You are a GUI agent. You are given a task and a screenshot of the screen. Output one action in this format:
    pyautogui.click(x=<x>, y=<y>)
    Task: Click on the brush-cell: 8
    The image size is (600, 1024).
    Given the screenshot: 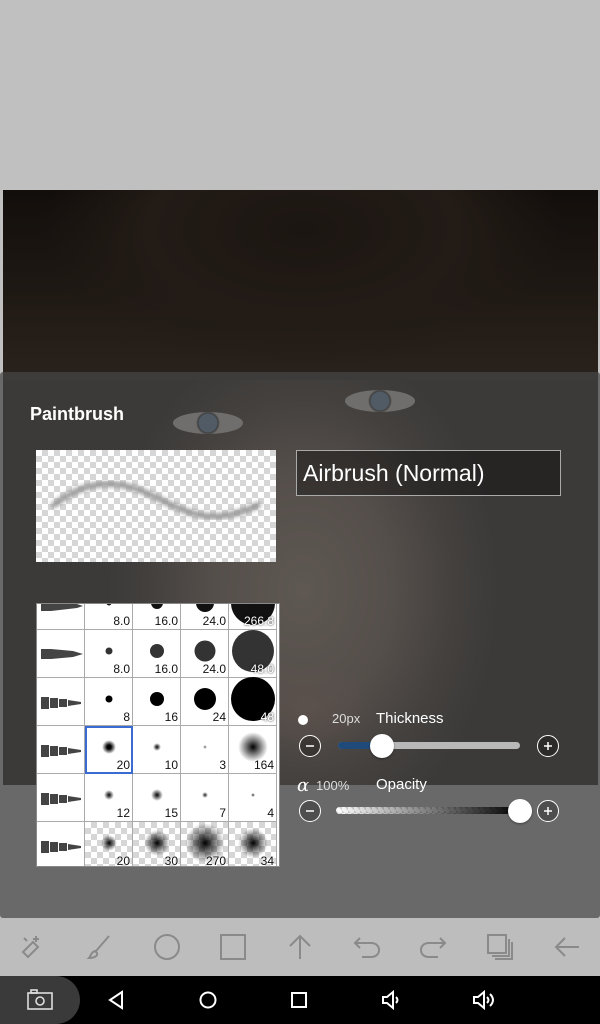 What is the action you would take?
    pyautogui.click(x=109, y=702)
    